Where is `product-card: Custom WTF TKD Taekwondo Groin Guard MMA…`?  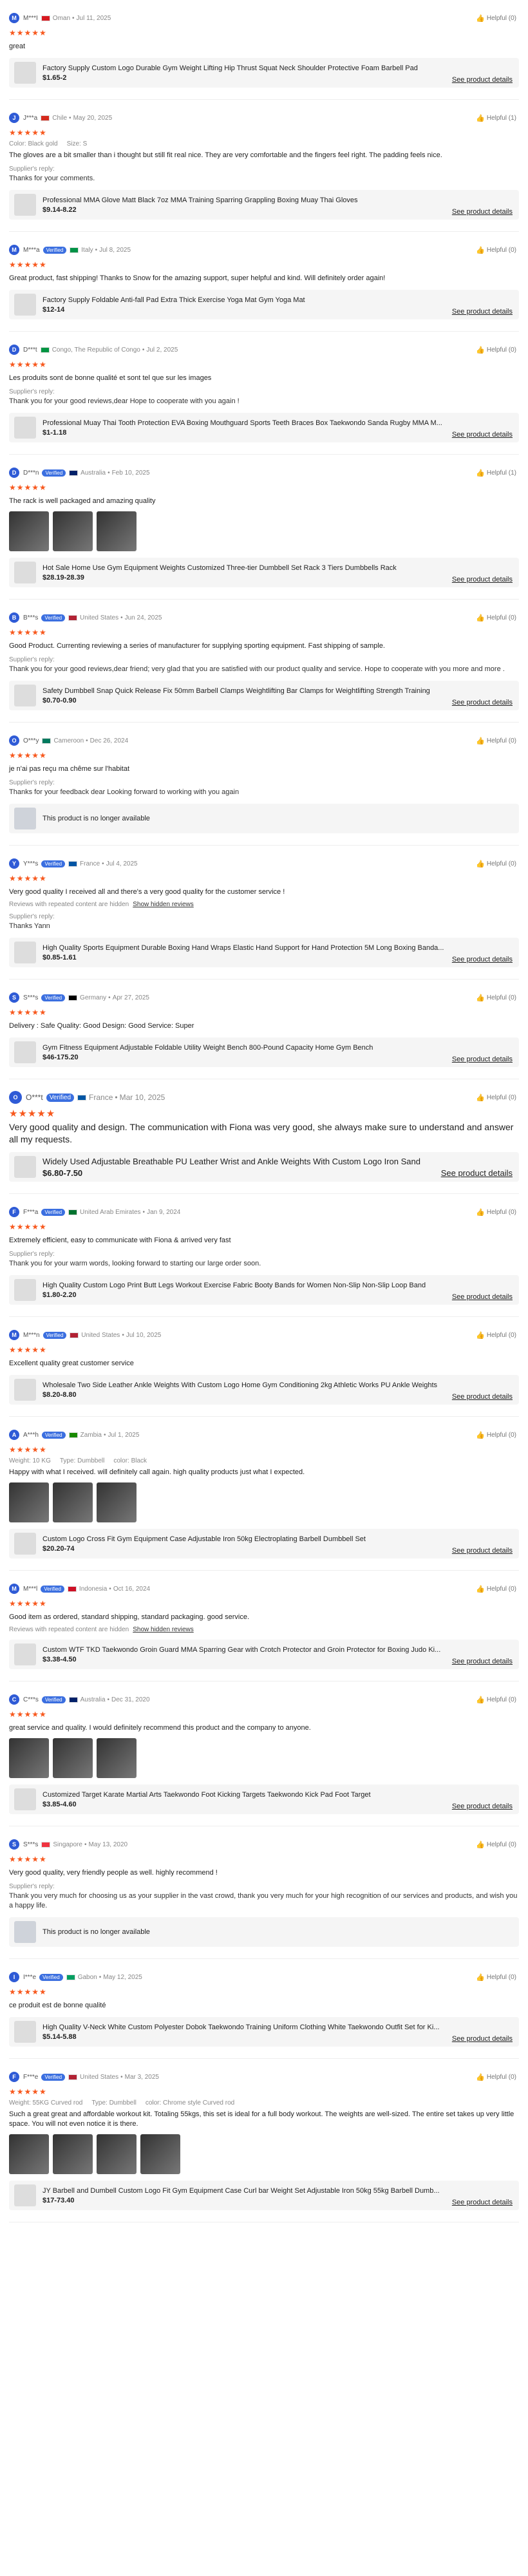 product-card: Custom WTF TKD Taekwondo Groin Guard MMA… is located at coordinates (264, 1655).